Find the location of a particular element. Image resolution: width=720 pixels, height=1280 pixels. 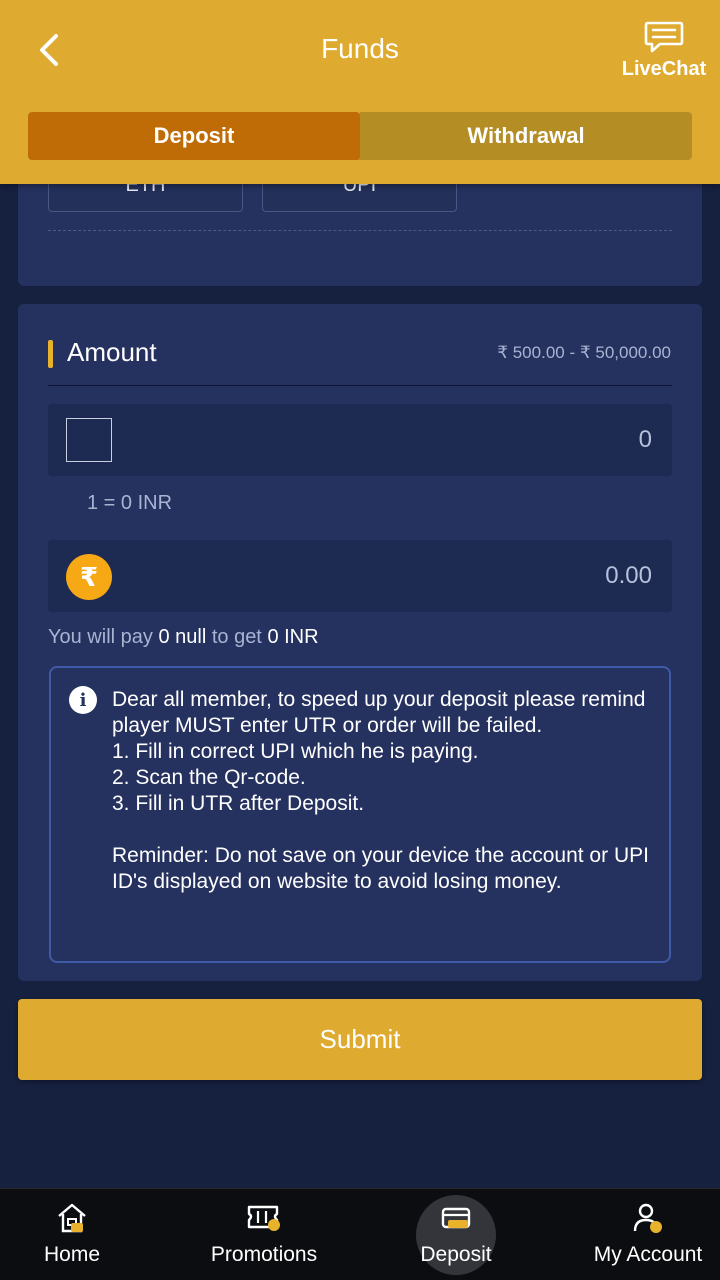

info-icon: i is located at coordinates (83, 700).